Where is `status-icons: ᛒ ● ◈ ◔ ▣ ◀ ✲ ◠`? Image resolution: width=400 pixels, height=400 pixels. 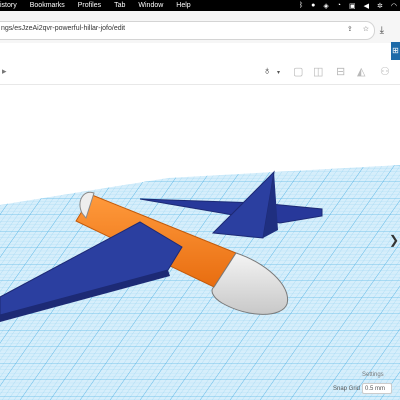
status-icons: ᛒ ● ◈ ◔ ▣ ◀ ✲ ◠ is located at coordinates (348, 5).